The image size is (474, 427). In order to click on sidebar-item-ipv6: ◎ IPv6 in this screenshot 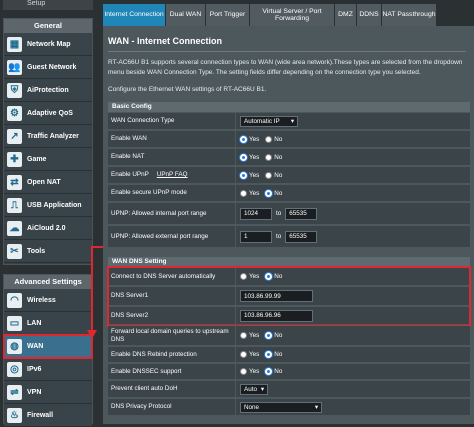, I will do `click(48, 369)`.